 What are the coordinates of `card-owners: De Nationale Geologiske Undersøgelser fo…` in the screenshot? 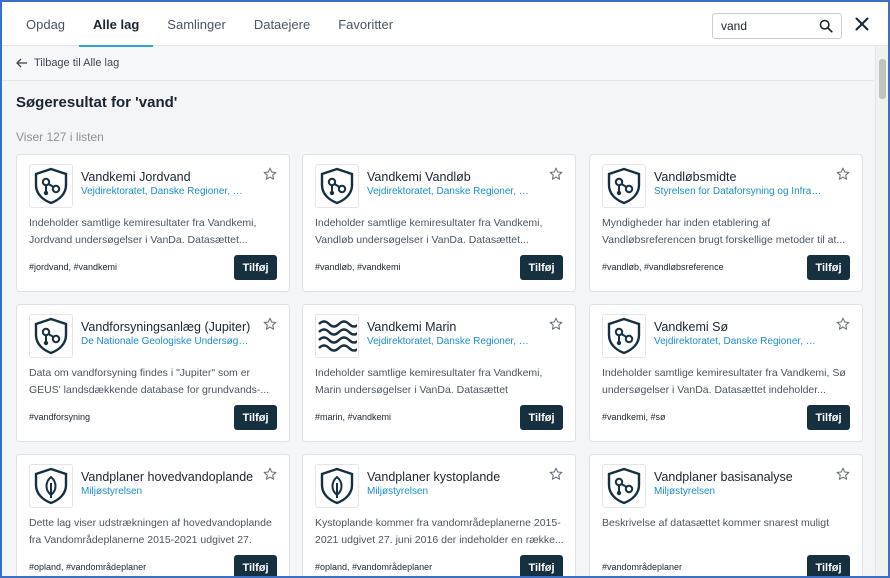 It's located at (165, 341).